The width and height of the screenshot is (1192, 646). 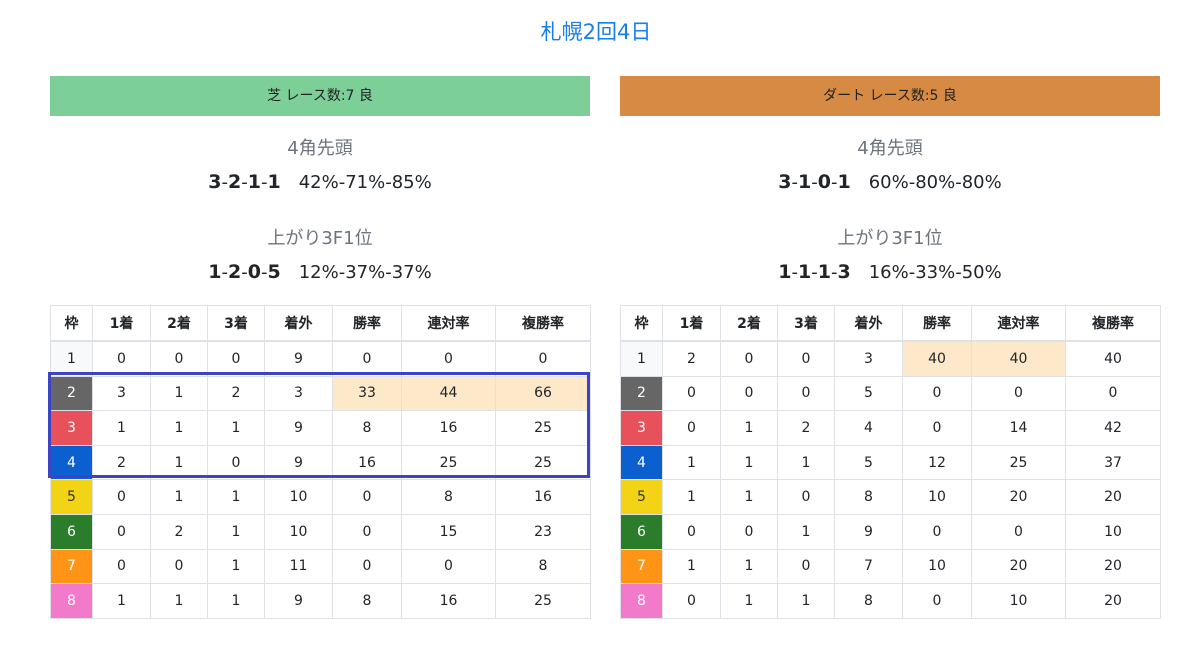 What do you see at coordinates (179, 323) in the screenshot?
I see `column-header: 2着` at bounding box center [179, 323].